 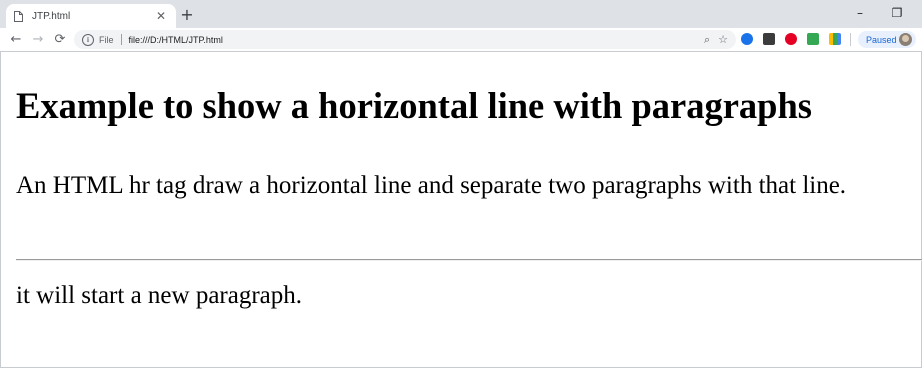 I want to click on close-icon: ✕, so click(x=161, y=16).